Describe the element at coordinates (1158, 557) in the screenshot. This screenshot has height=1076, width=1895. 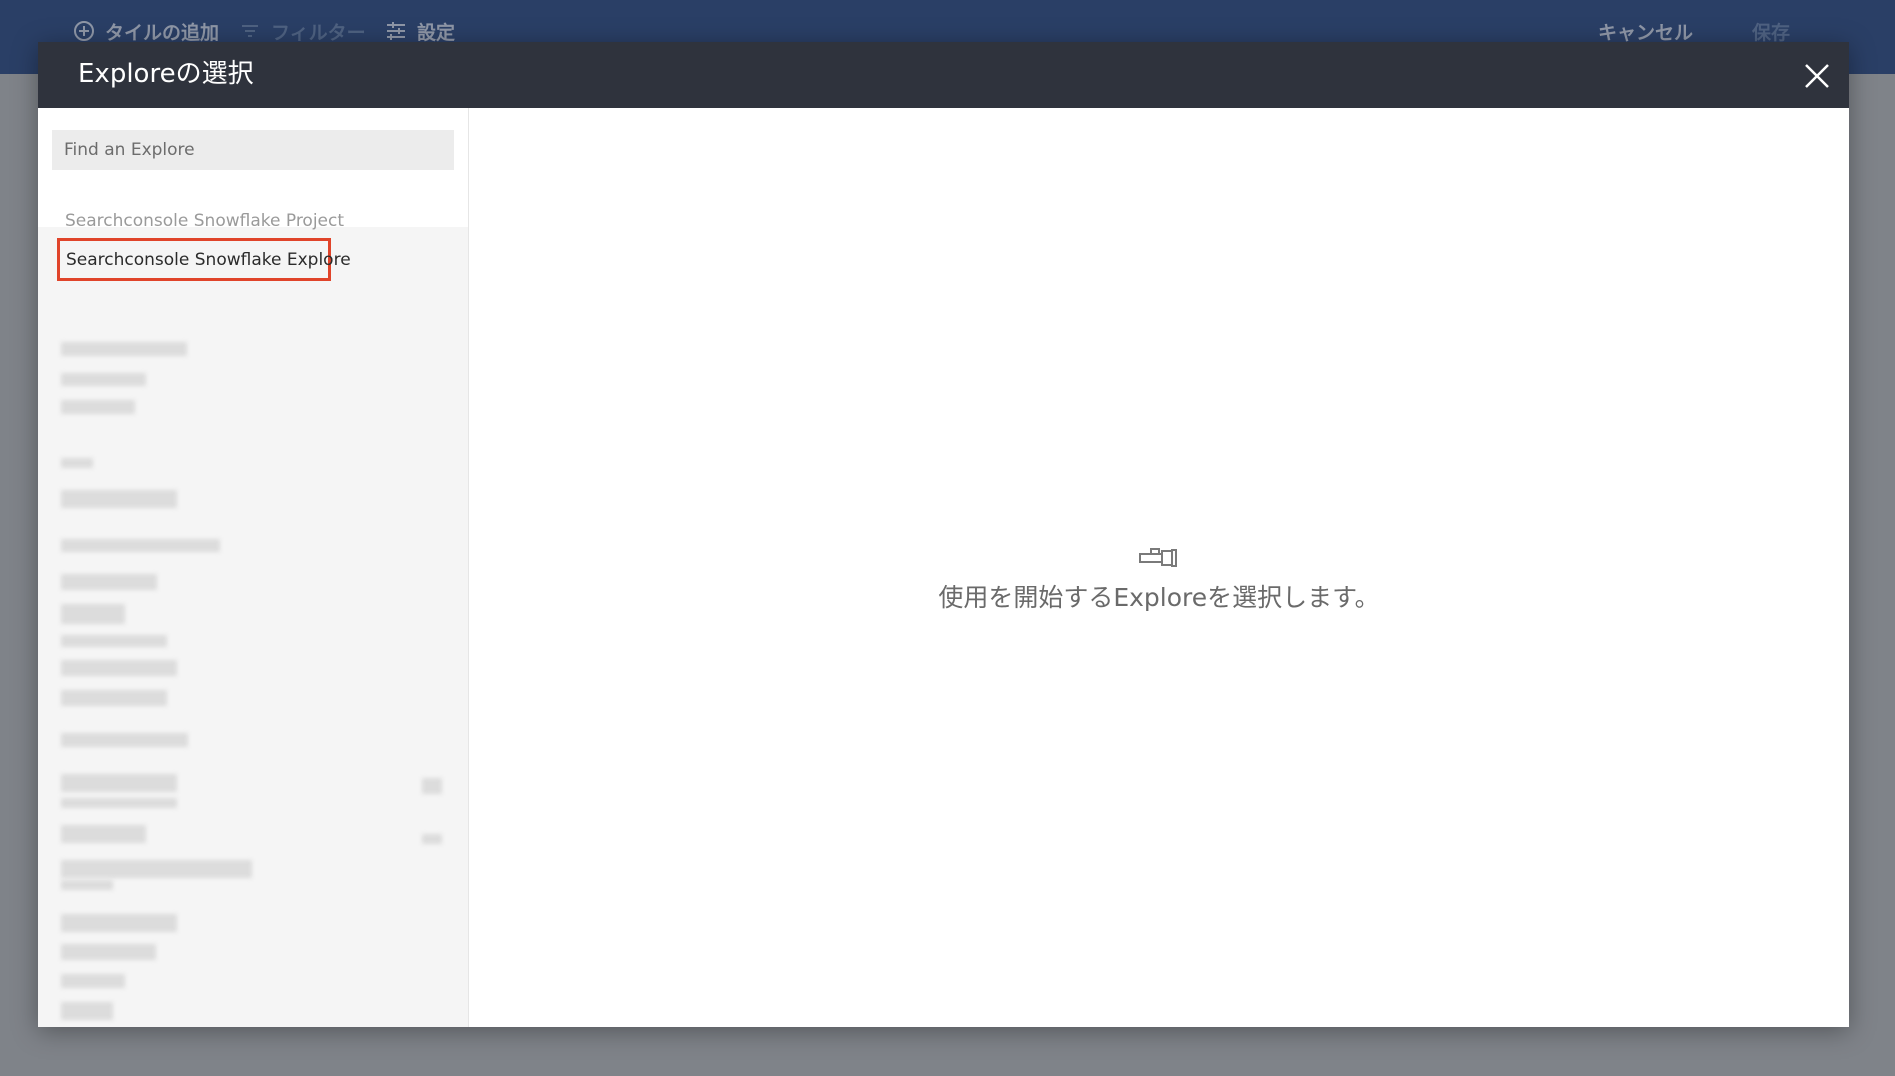
I see `explore-telescope-icon` at that location.